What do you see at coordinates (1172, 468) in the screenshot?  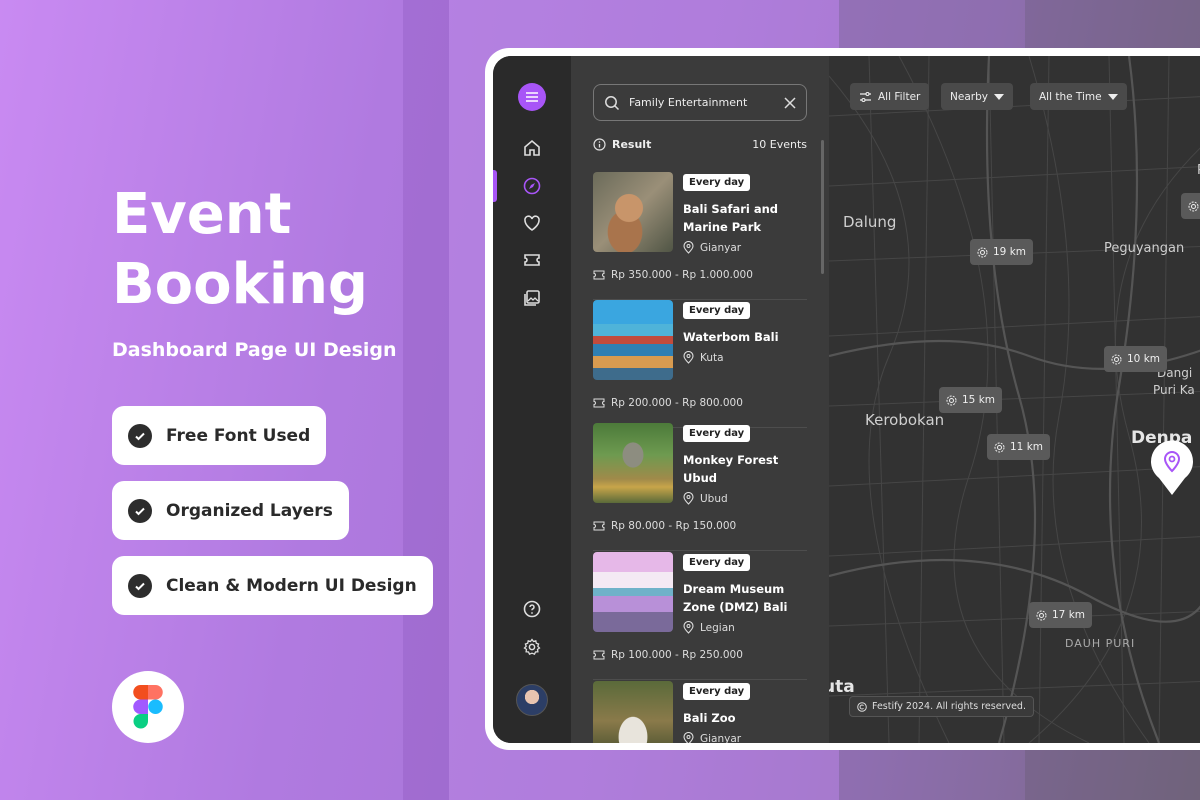 I see `map-pin-icon` at bounding box center [1172, 468].